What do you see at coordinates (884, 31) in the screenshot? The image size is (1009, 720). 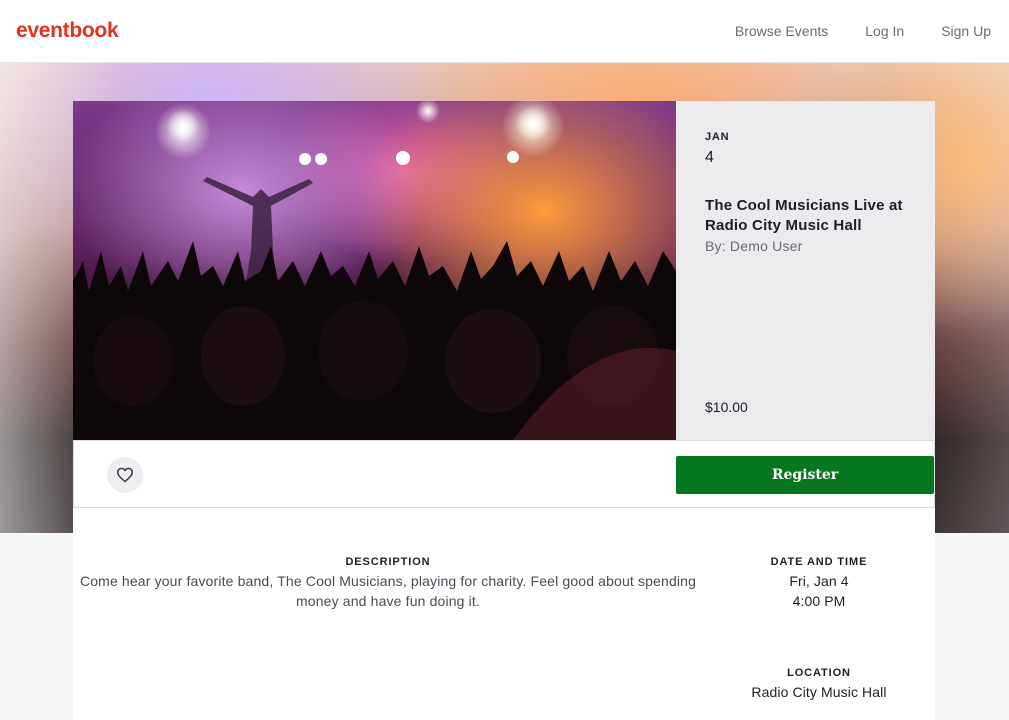 I see `nav-log-in: Log In` at bounding box center [884, 31].